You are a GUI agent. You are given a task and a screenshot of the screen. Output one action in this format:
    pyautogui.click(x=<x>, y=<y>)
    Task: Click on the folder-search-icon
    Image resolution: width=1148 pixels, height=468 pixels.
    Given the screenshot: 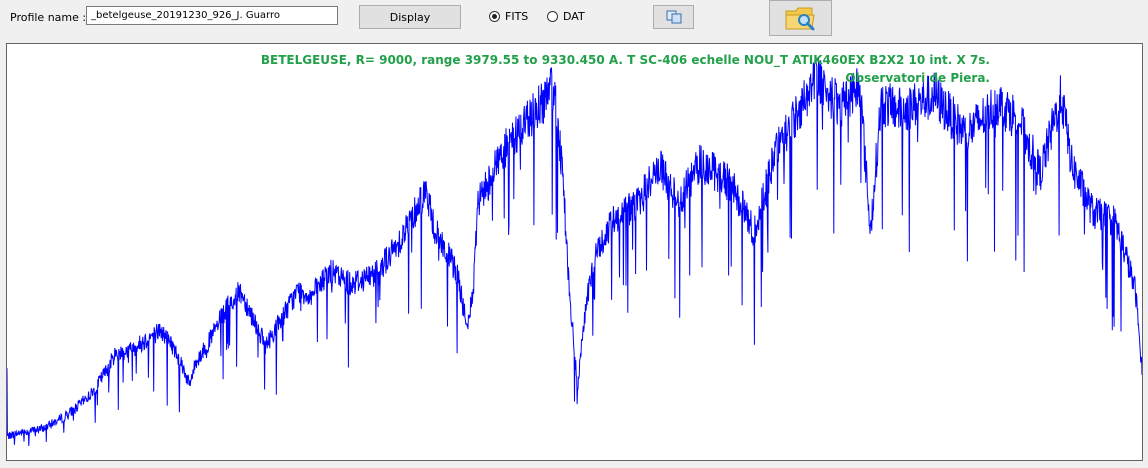 What is the action you would take?
    pyautogui.click(x=800, y=19)
    